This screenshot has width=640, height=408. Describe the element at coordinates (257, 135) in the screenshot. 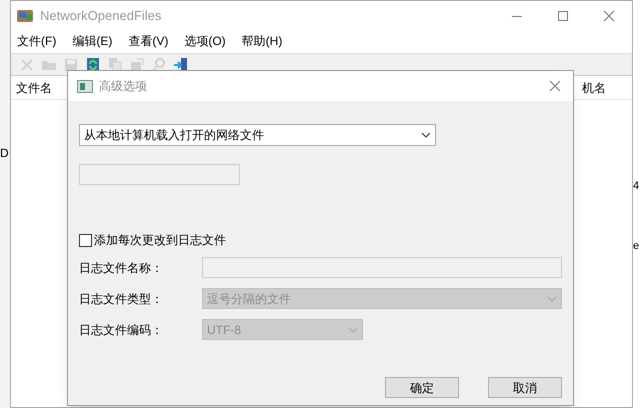

I see `source-dropdown: 从本地计算机载入打开的网络文件` at that location.